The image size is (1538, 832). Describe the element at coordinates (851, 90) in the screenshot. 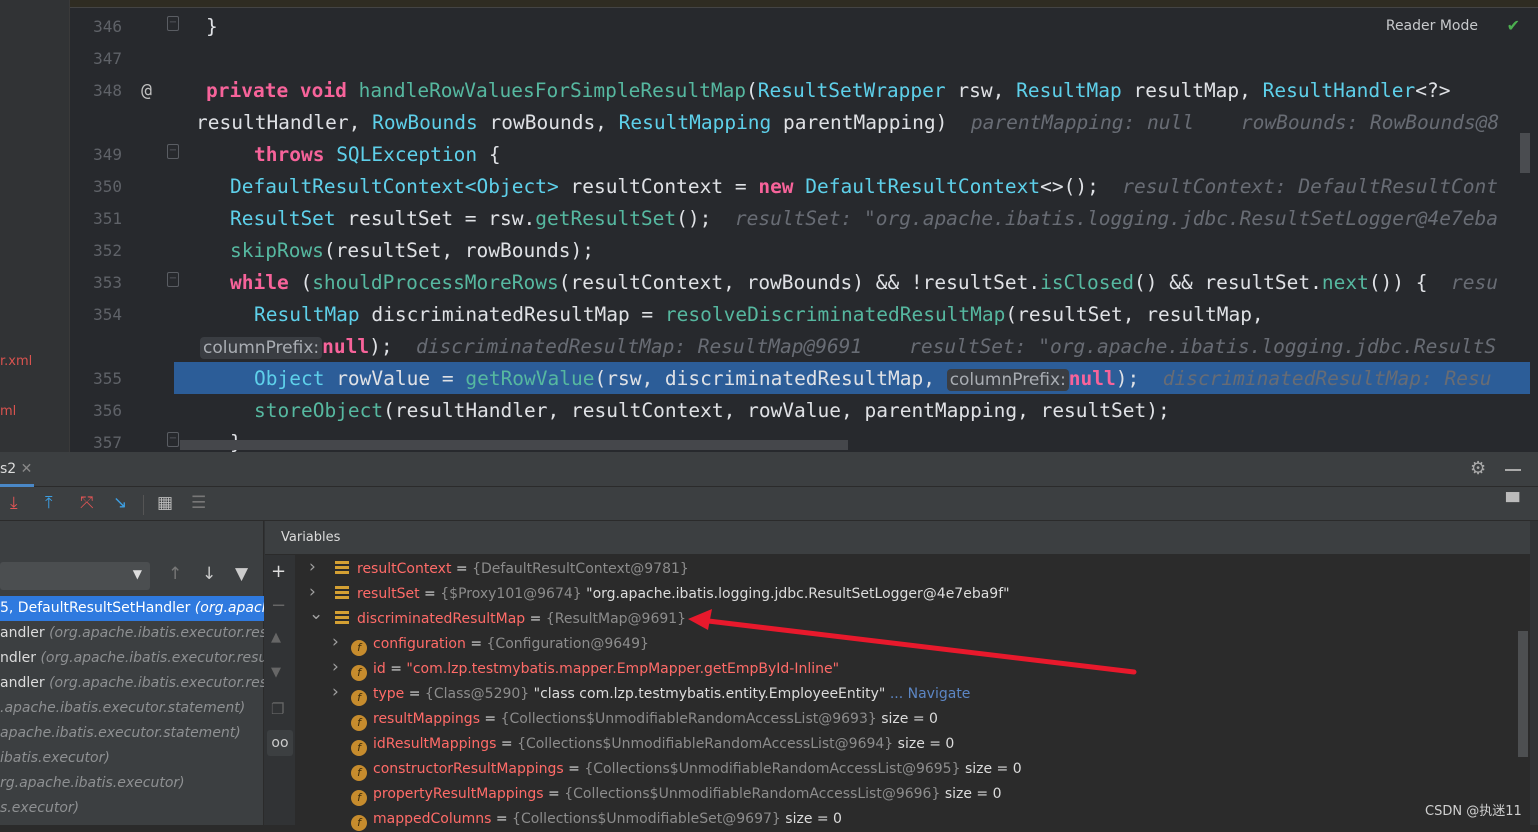

I see `code-token: ResultSetWrapper` at that location.